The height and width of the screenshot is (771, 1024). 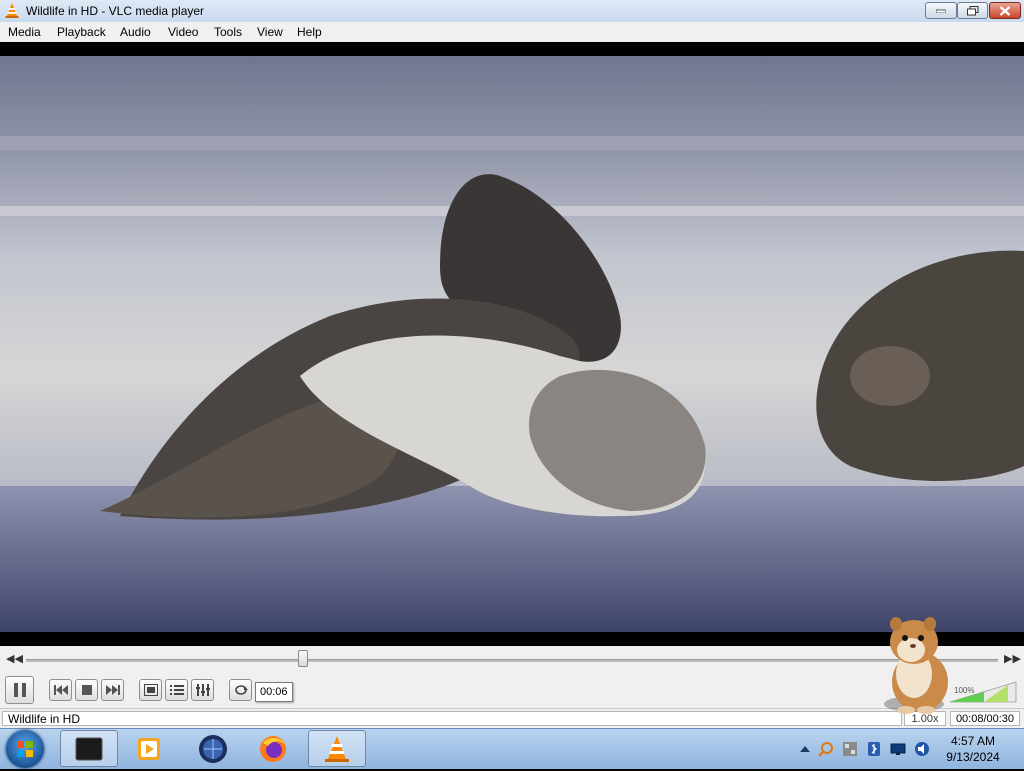 I want to click on taskbar-globe, so click(x=213, y=748).